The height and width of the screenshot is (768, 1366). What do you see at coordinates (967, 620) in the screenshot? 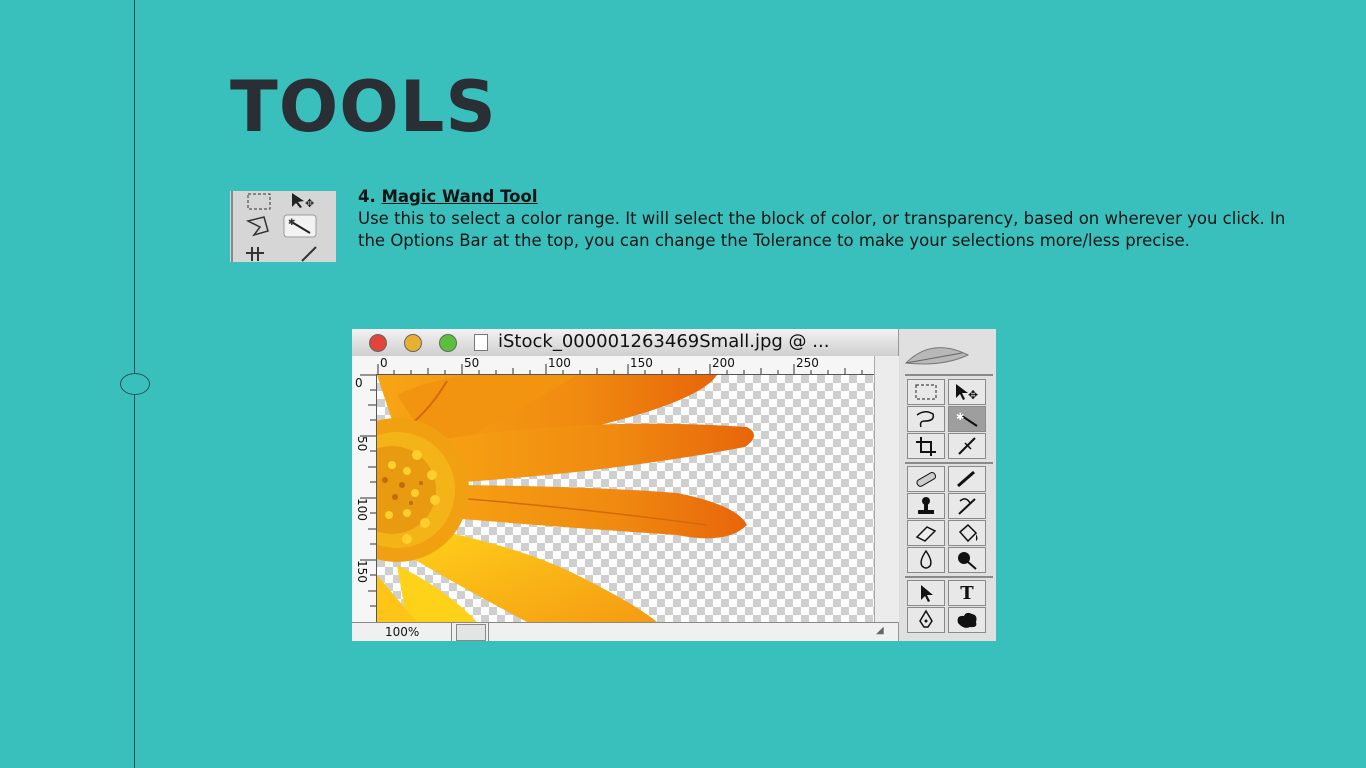
I see `custom-shape-icon` at bounding box center [967, 620].